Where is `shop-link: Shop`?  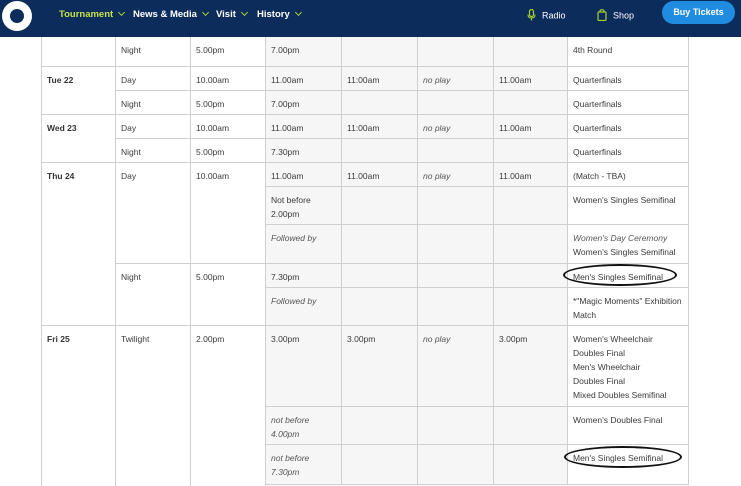
shop-link: Shop is located at coordinates (615, 16).